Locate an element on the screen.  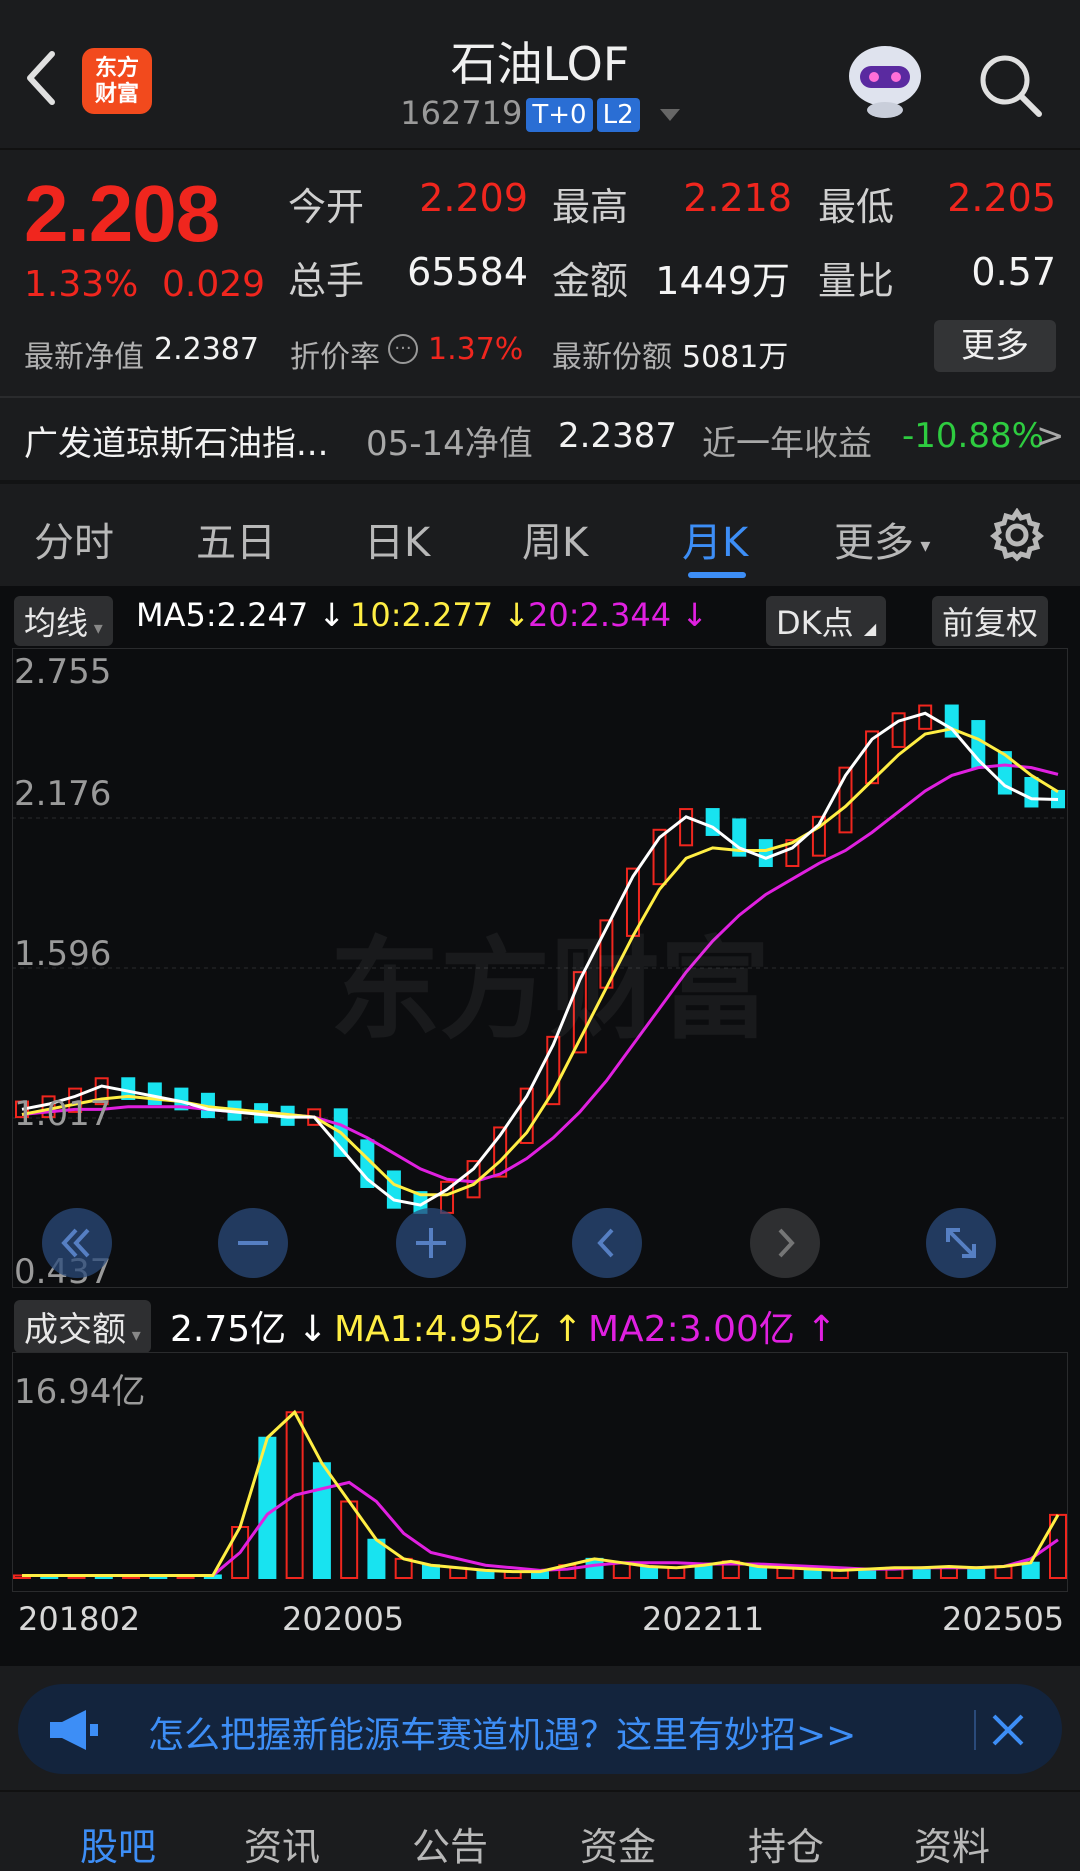
bottom-tab-announcements: 公告 is located at coordinates (450, 1843).